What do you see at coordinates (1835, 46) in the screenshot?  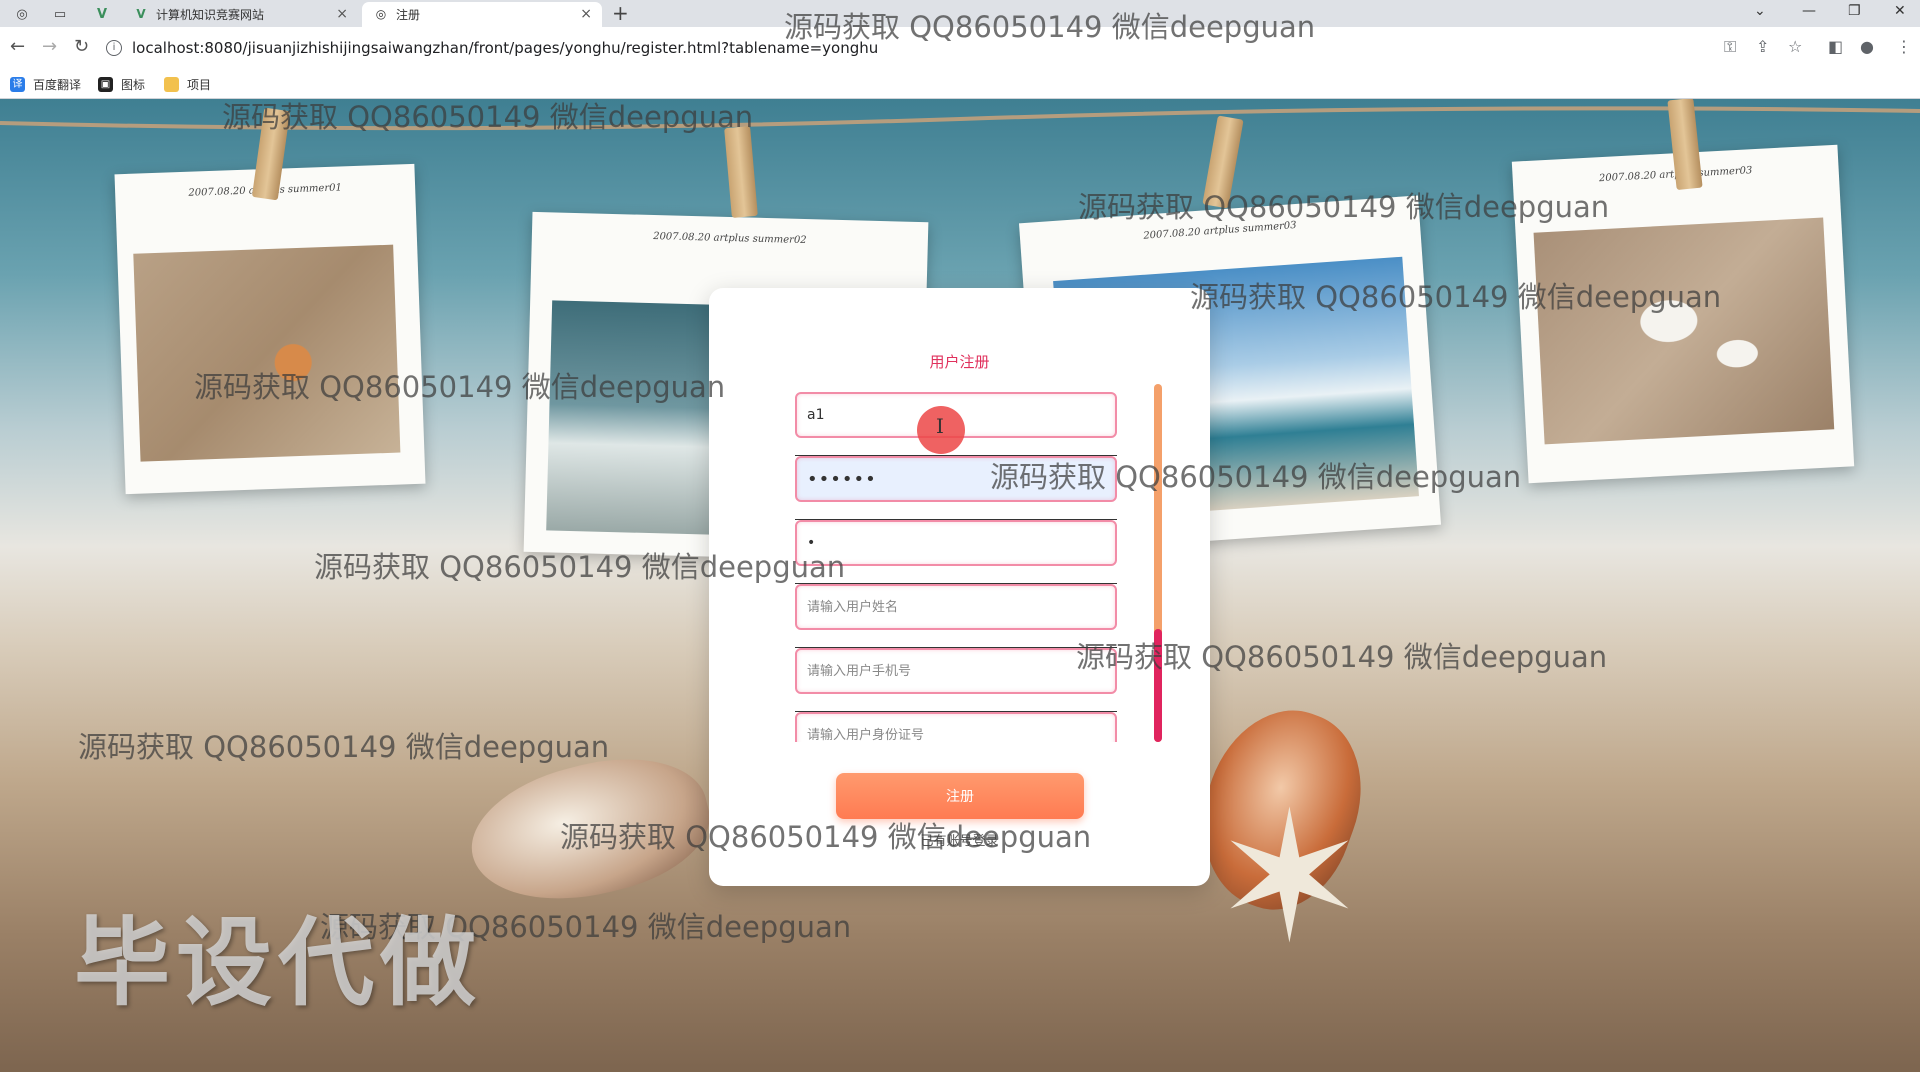 I see `sidebar-icon: ◧` at bounding box center [1835, 46].